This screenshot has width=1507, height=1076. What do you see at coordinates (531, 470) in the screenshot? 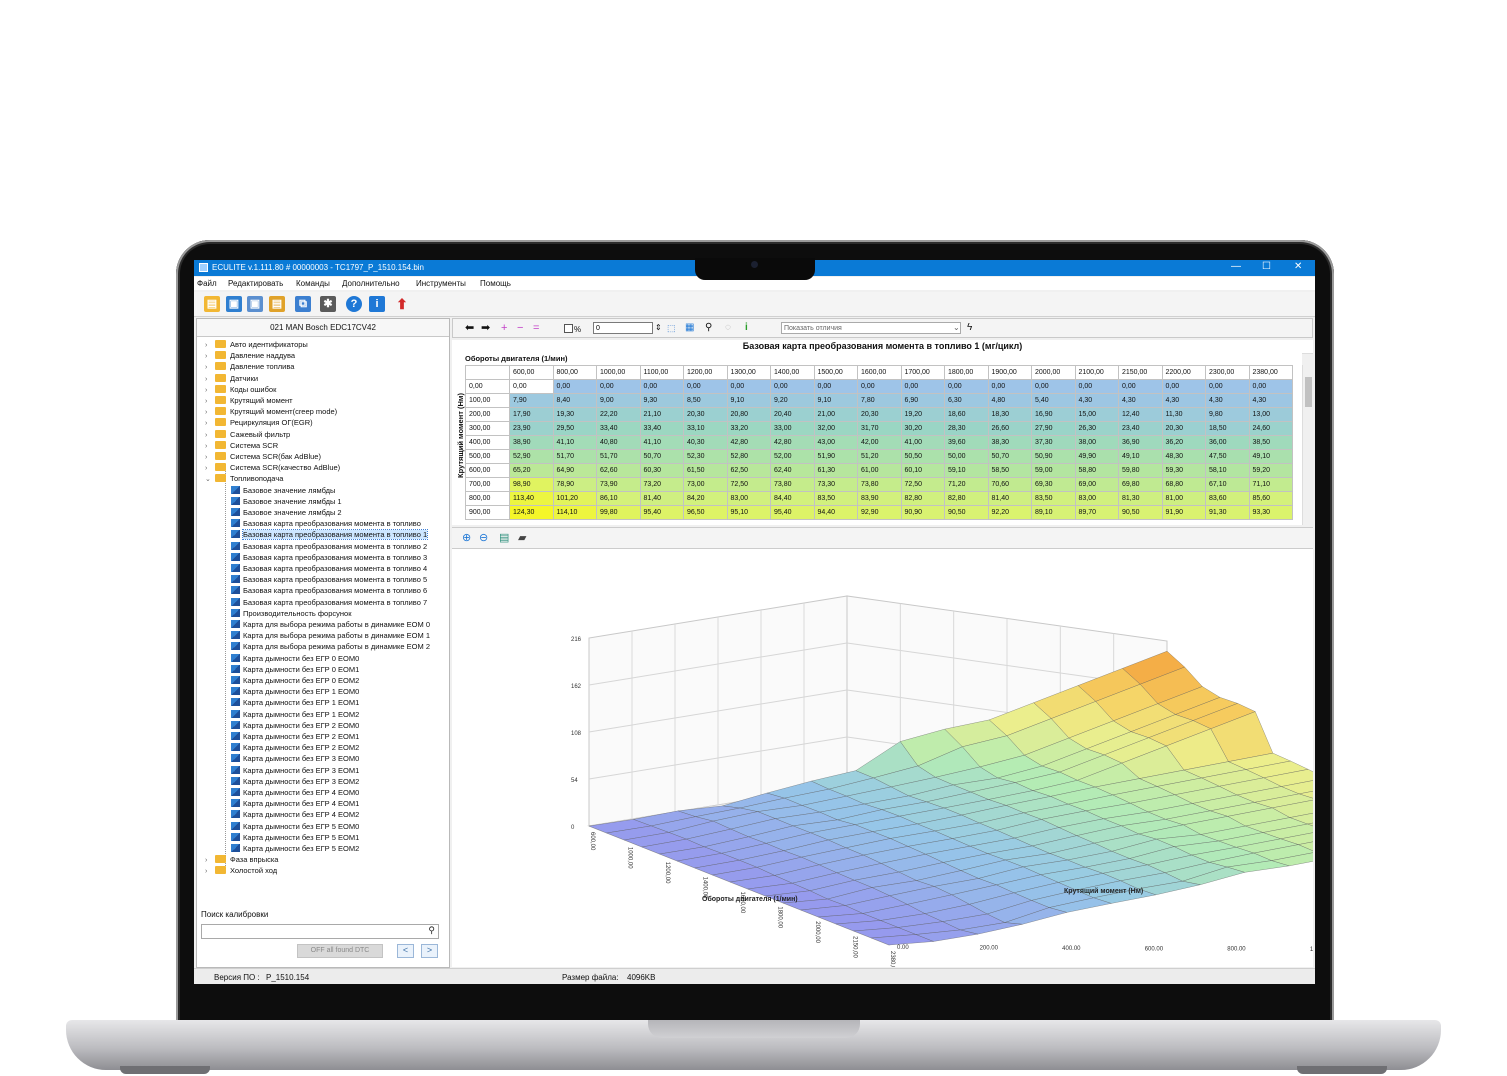
I see `table-cell: 65,20` at bounding box center [531, 470].